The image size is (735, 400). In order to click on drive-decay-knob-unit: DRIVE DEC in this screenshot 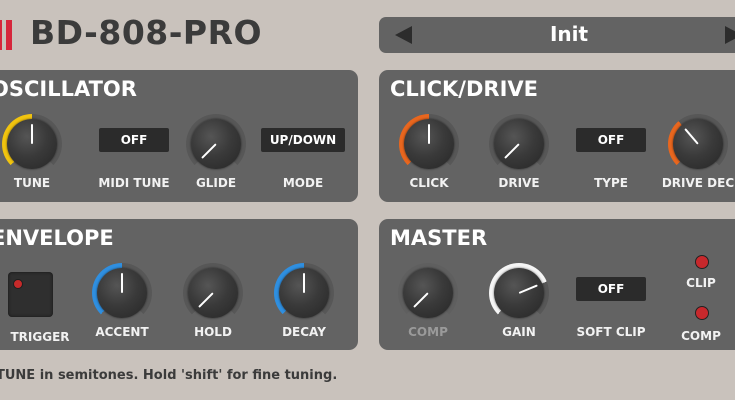, I will do `click(696, 156)`.